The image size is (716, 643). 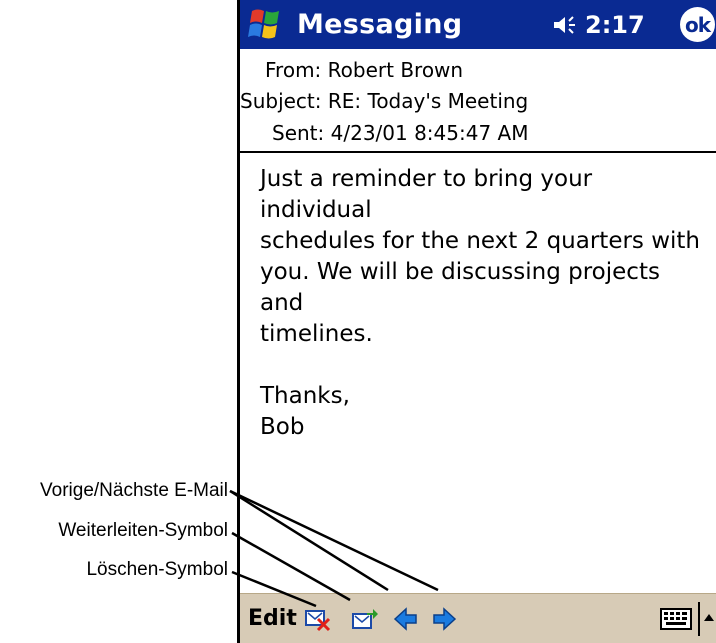 I want to click on app-title: Messaging, so click(x=380, y=24).